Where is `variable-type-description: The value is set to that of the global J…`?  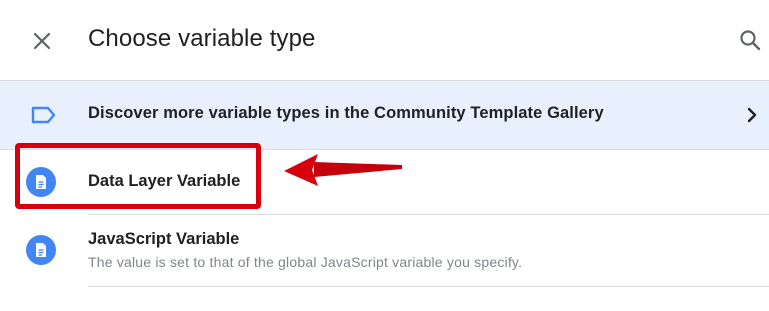
variable-type-description: The value is set to that of the global J… is located at coordinates (305, 262).